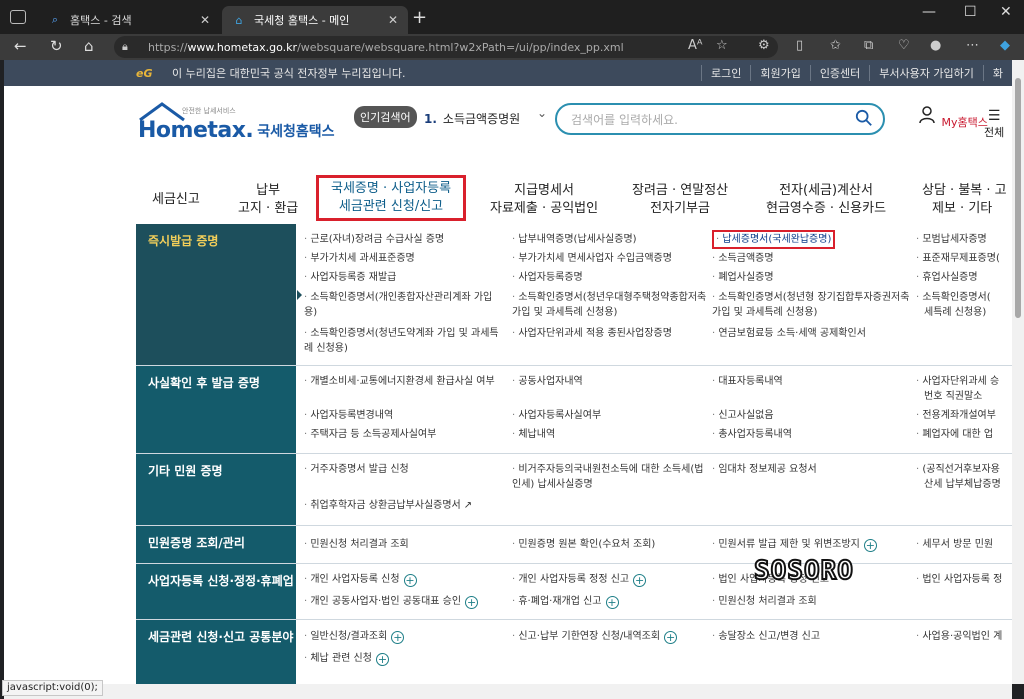 This screenshot has width=1024, height=699. What do you see at coordinates (764, 45) in the screenshot?
I see `extensions-icon: ⚙` at bounding box center [764, 45].